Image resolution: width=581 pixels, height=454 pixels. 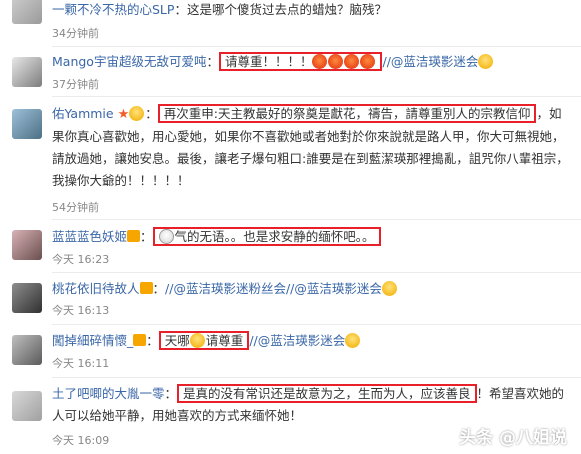 What do you see at coordinates (89, 236) in the screenshot?
I see `username: 蓝蓝蓝色妖姬` at bounding box center [89, 236].